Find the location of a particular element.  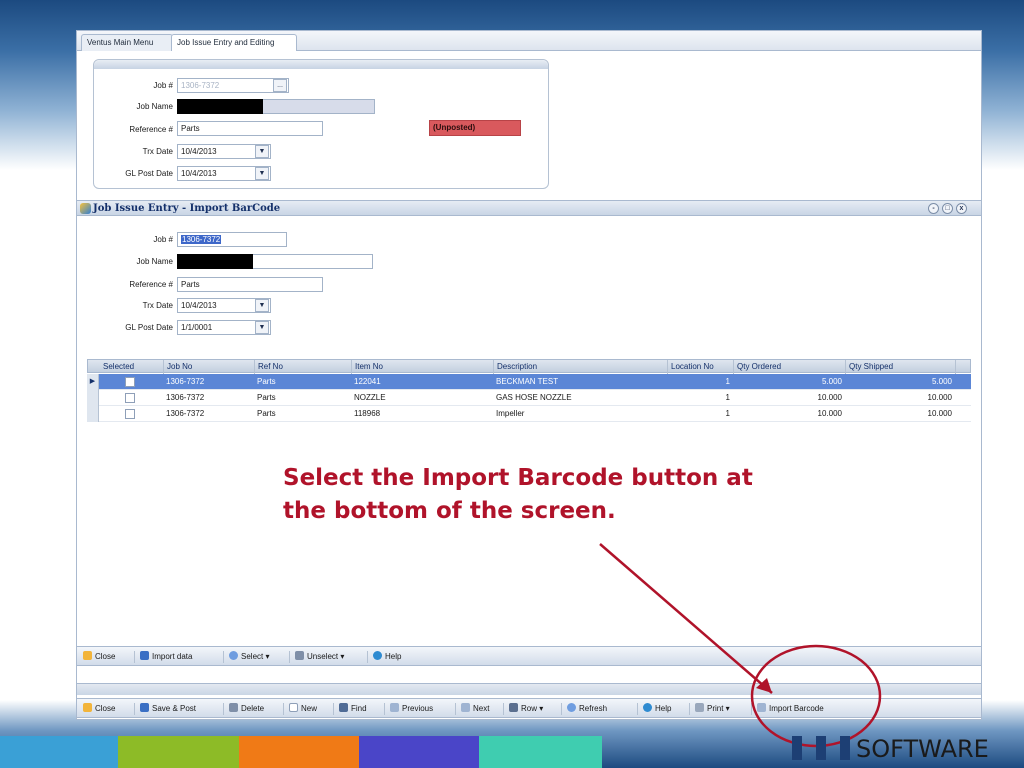

import-data-button: Import data is located at coordinates (166, 657).